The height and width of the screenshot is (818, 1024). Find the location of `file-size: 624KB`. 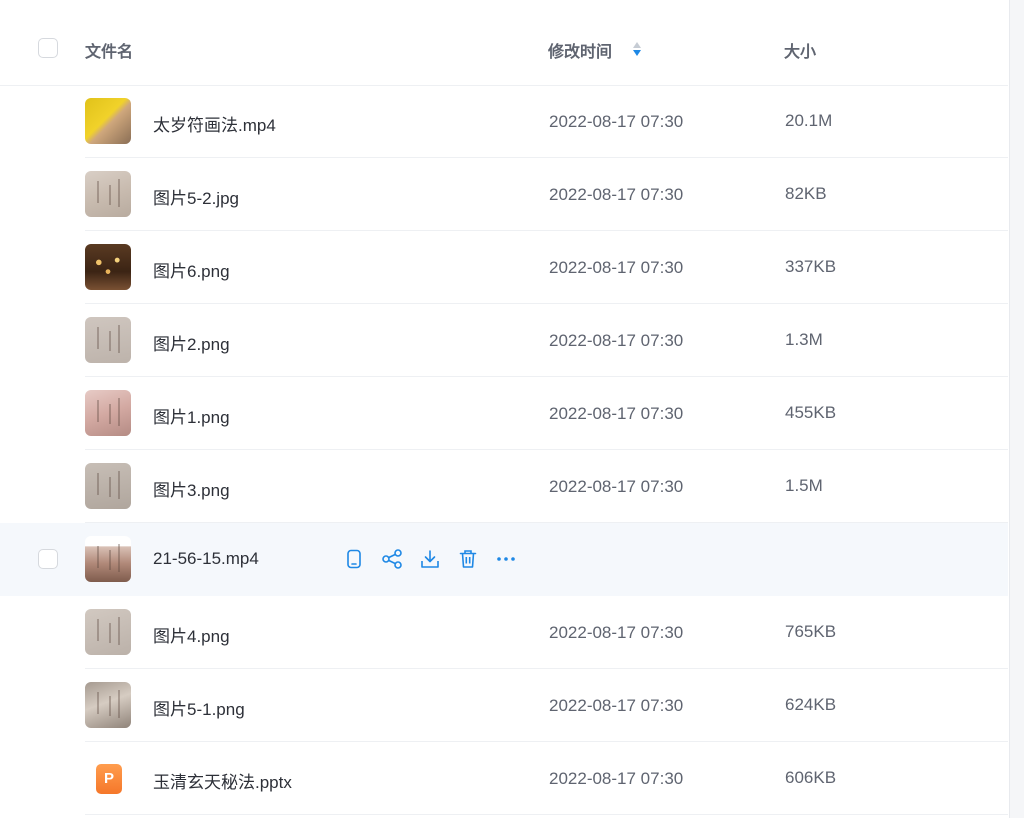

file-size: 624KB is located at coordinates (811, 704).